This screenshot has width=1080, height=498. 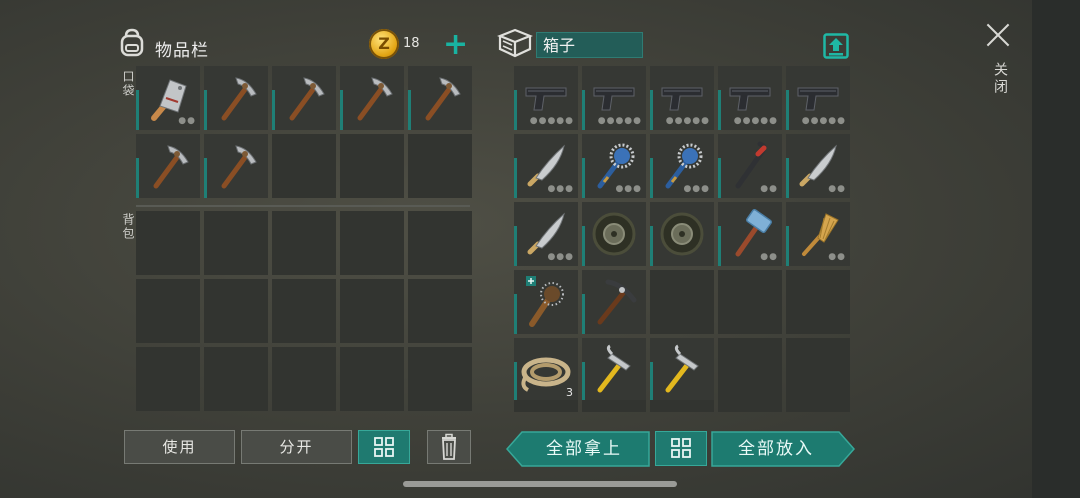 I want to click on sort-inventory-button, so click(x=384, y=447).